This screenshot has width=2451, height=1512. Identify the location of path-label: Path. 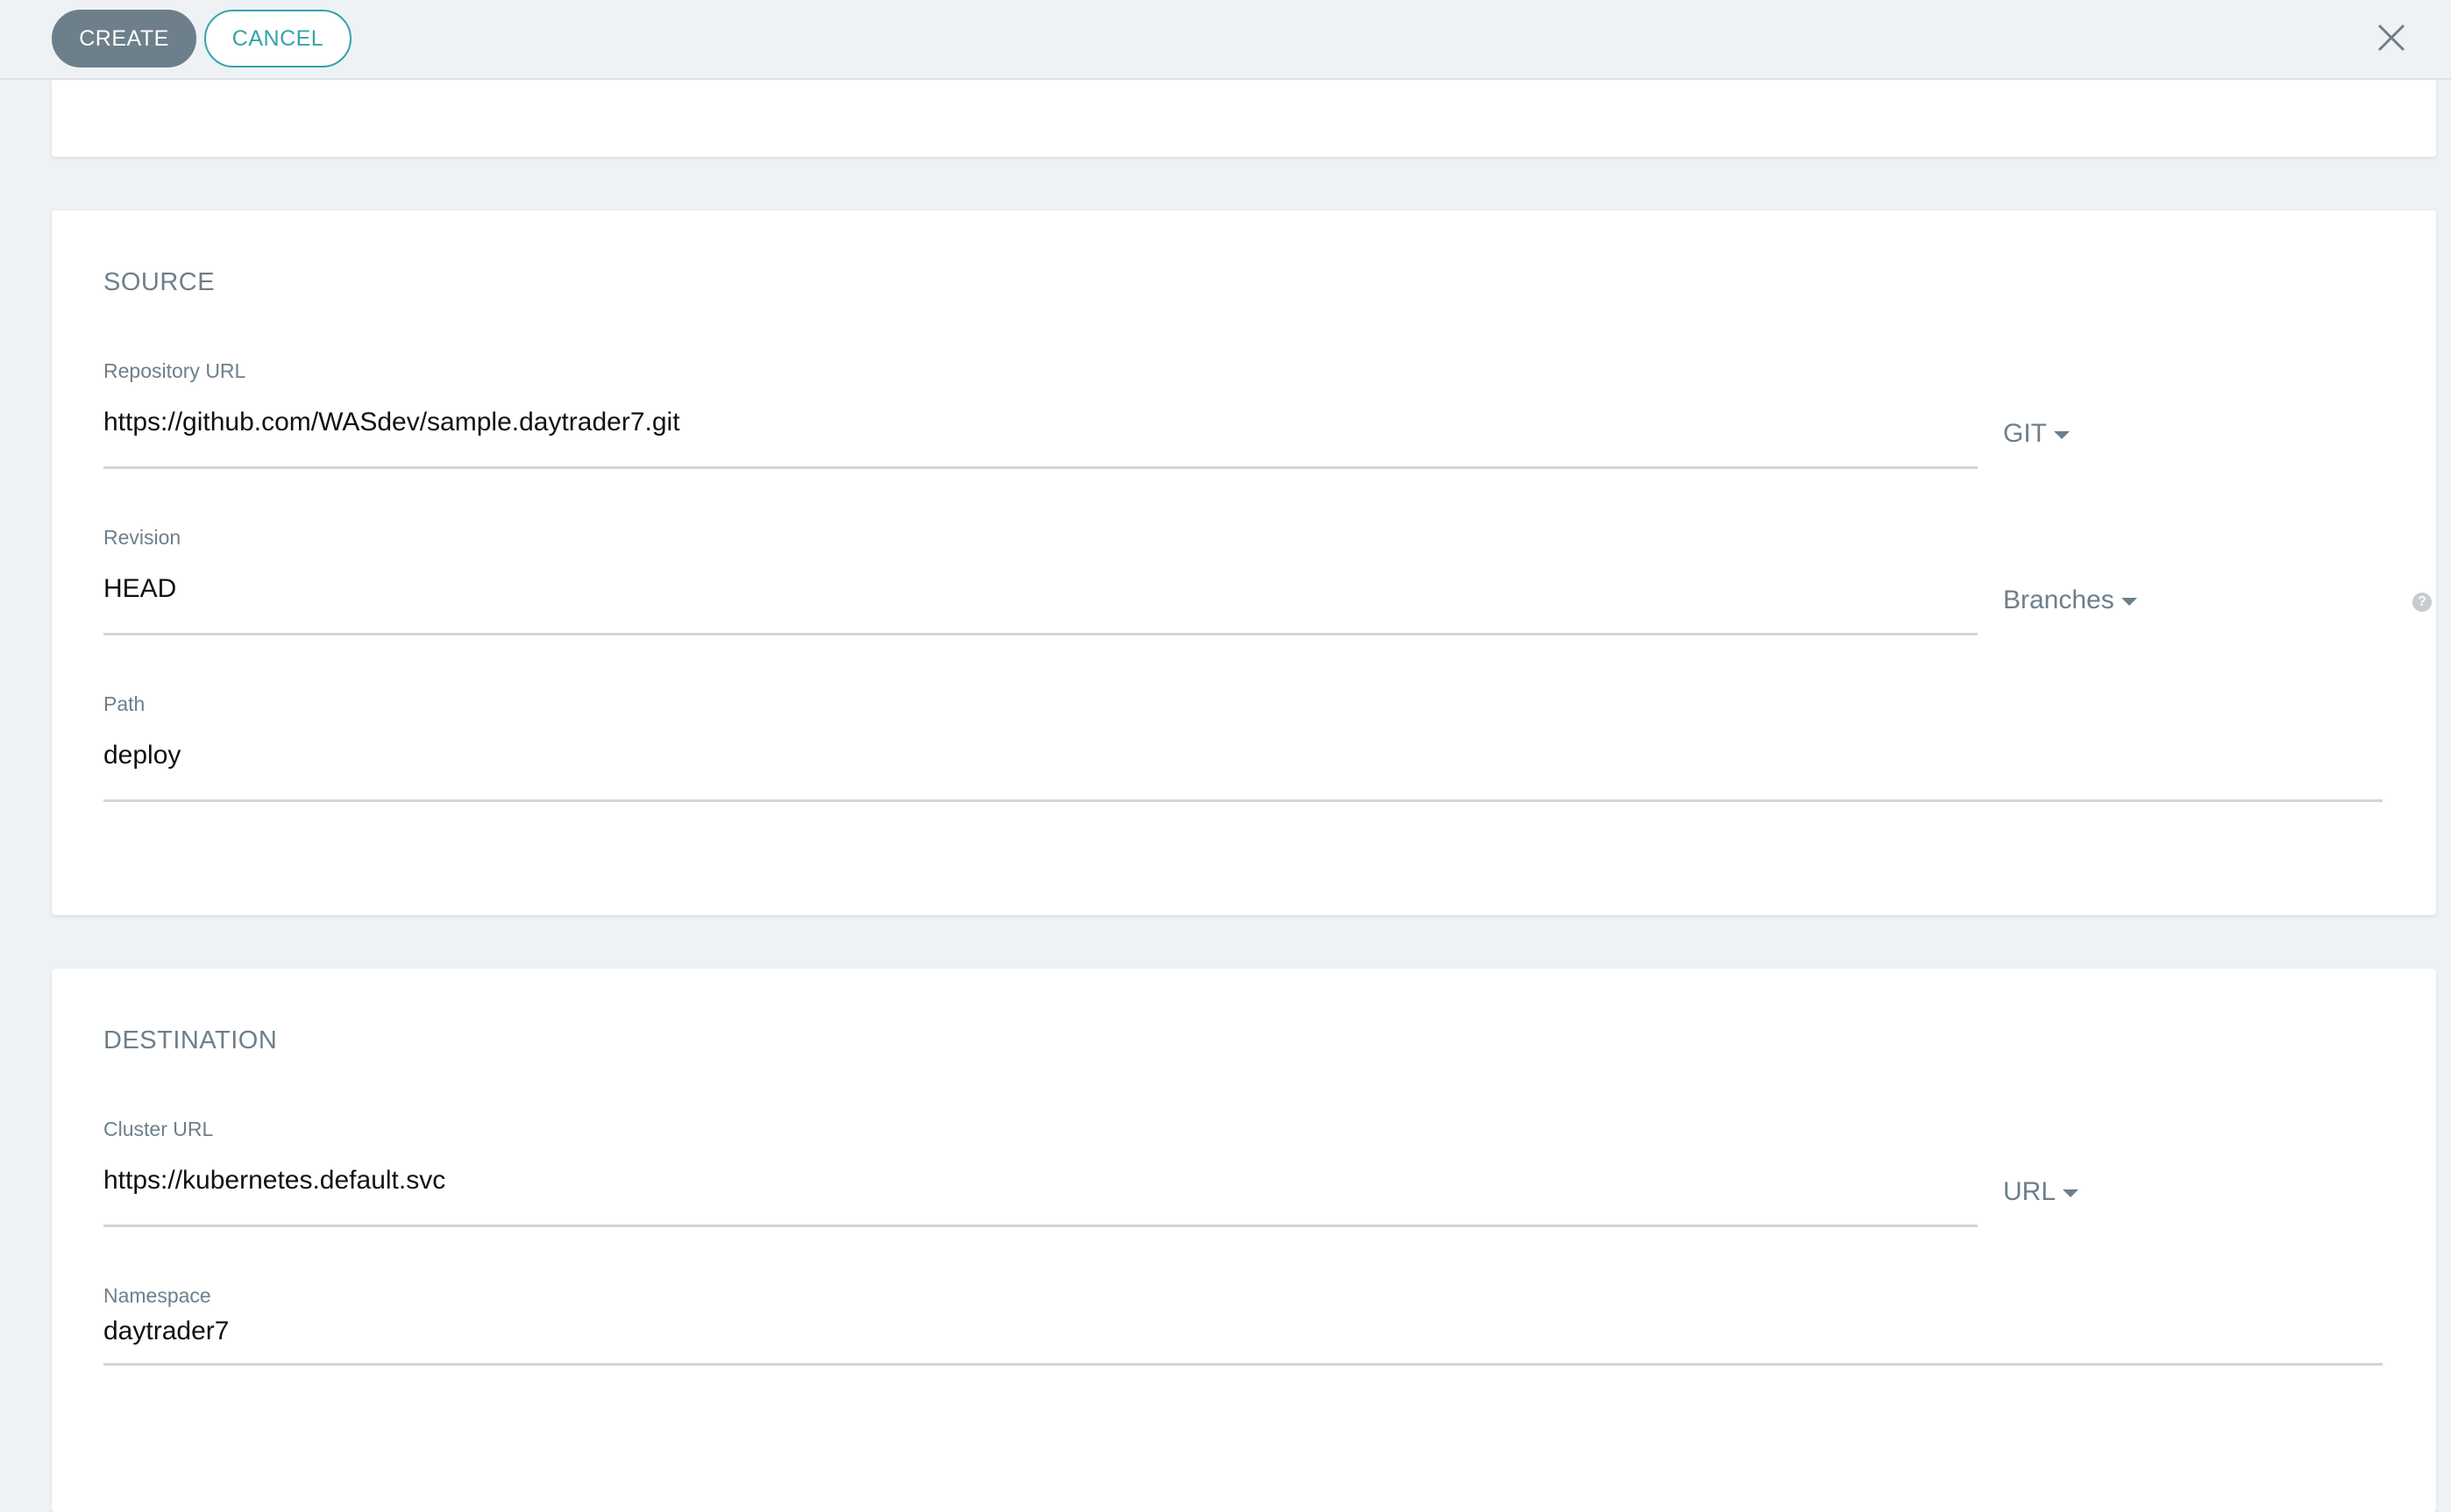
(125, 703).